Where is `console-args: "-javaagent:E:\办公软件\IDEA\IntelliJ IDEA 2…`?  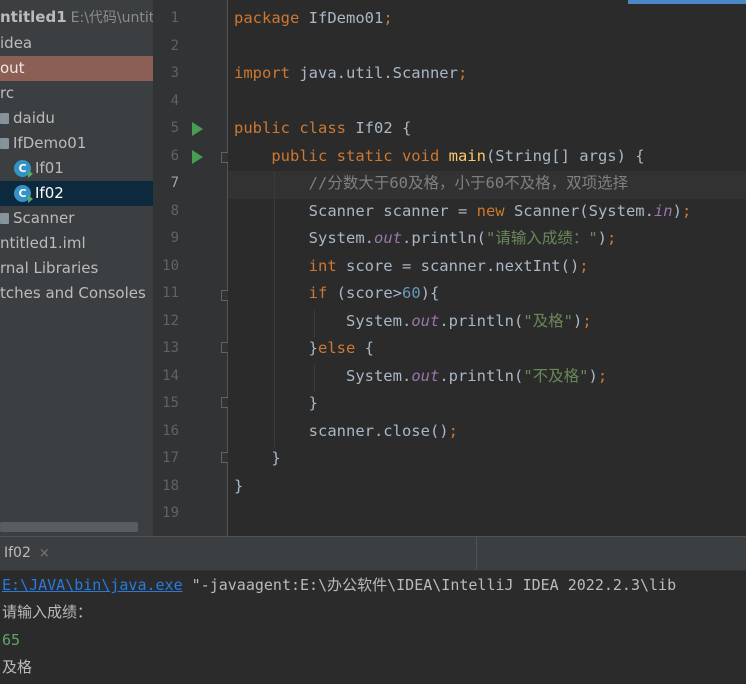
console-args: "-javaagent:E:\办公软件\IDEA\IntelliJ IDEA 2… is located at coordinates (429, 585).